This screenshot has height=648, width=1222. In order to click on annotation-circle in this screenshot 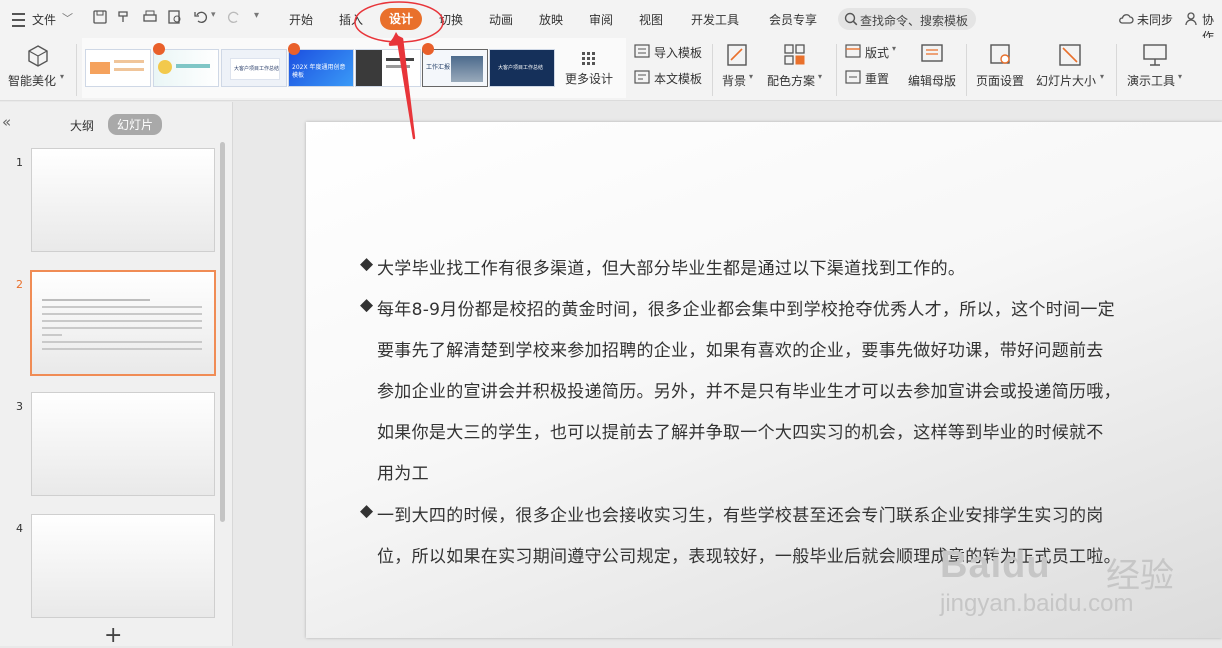, I will do `click(399, 22)`.